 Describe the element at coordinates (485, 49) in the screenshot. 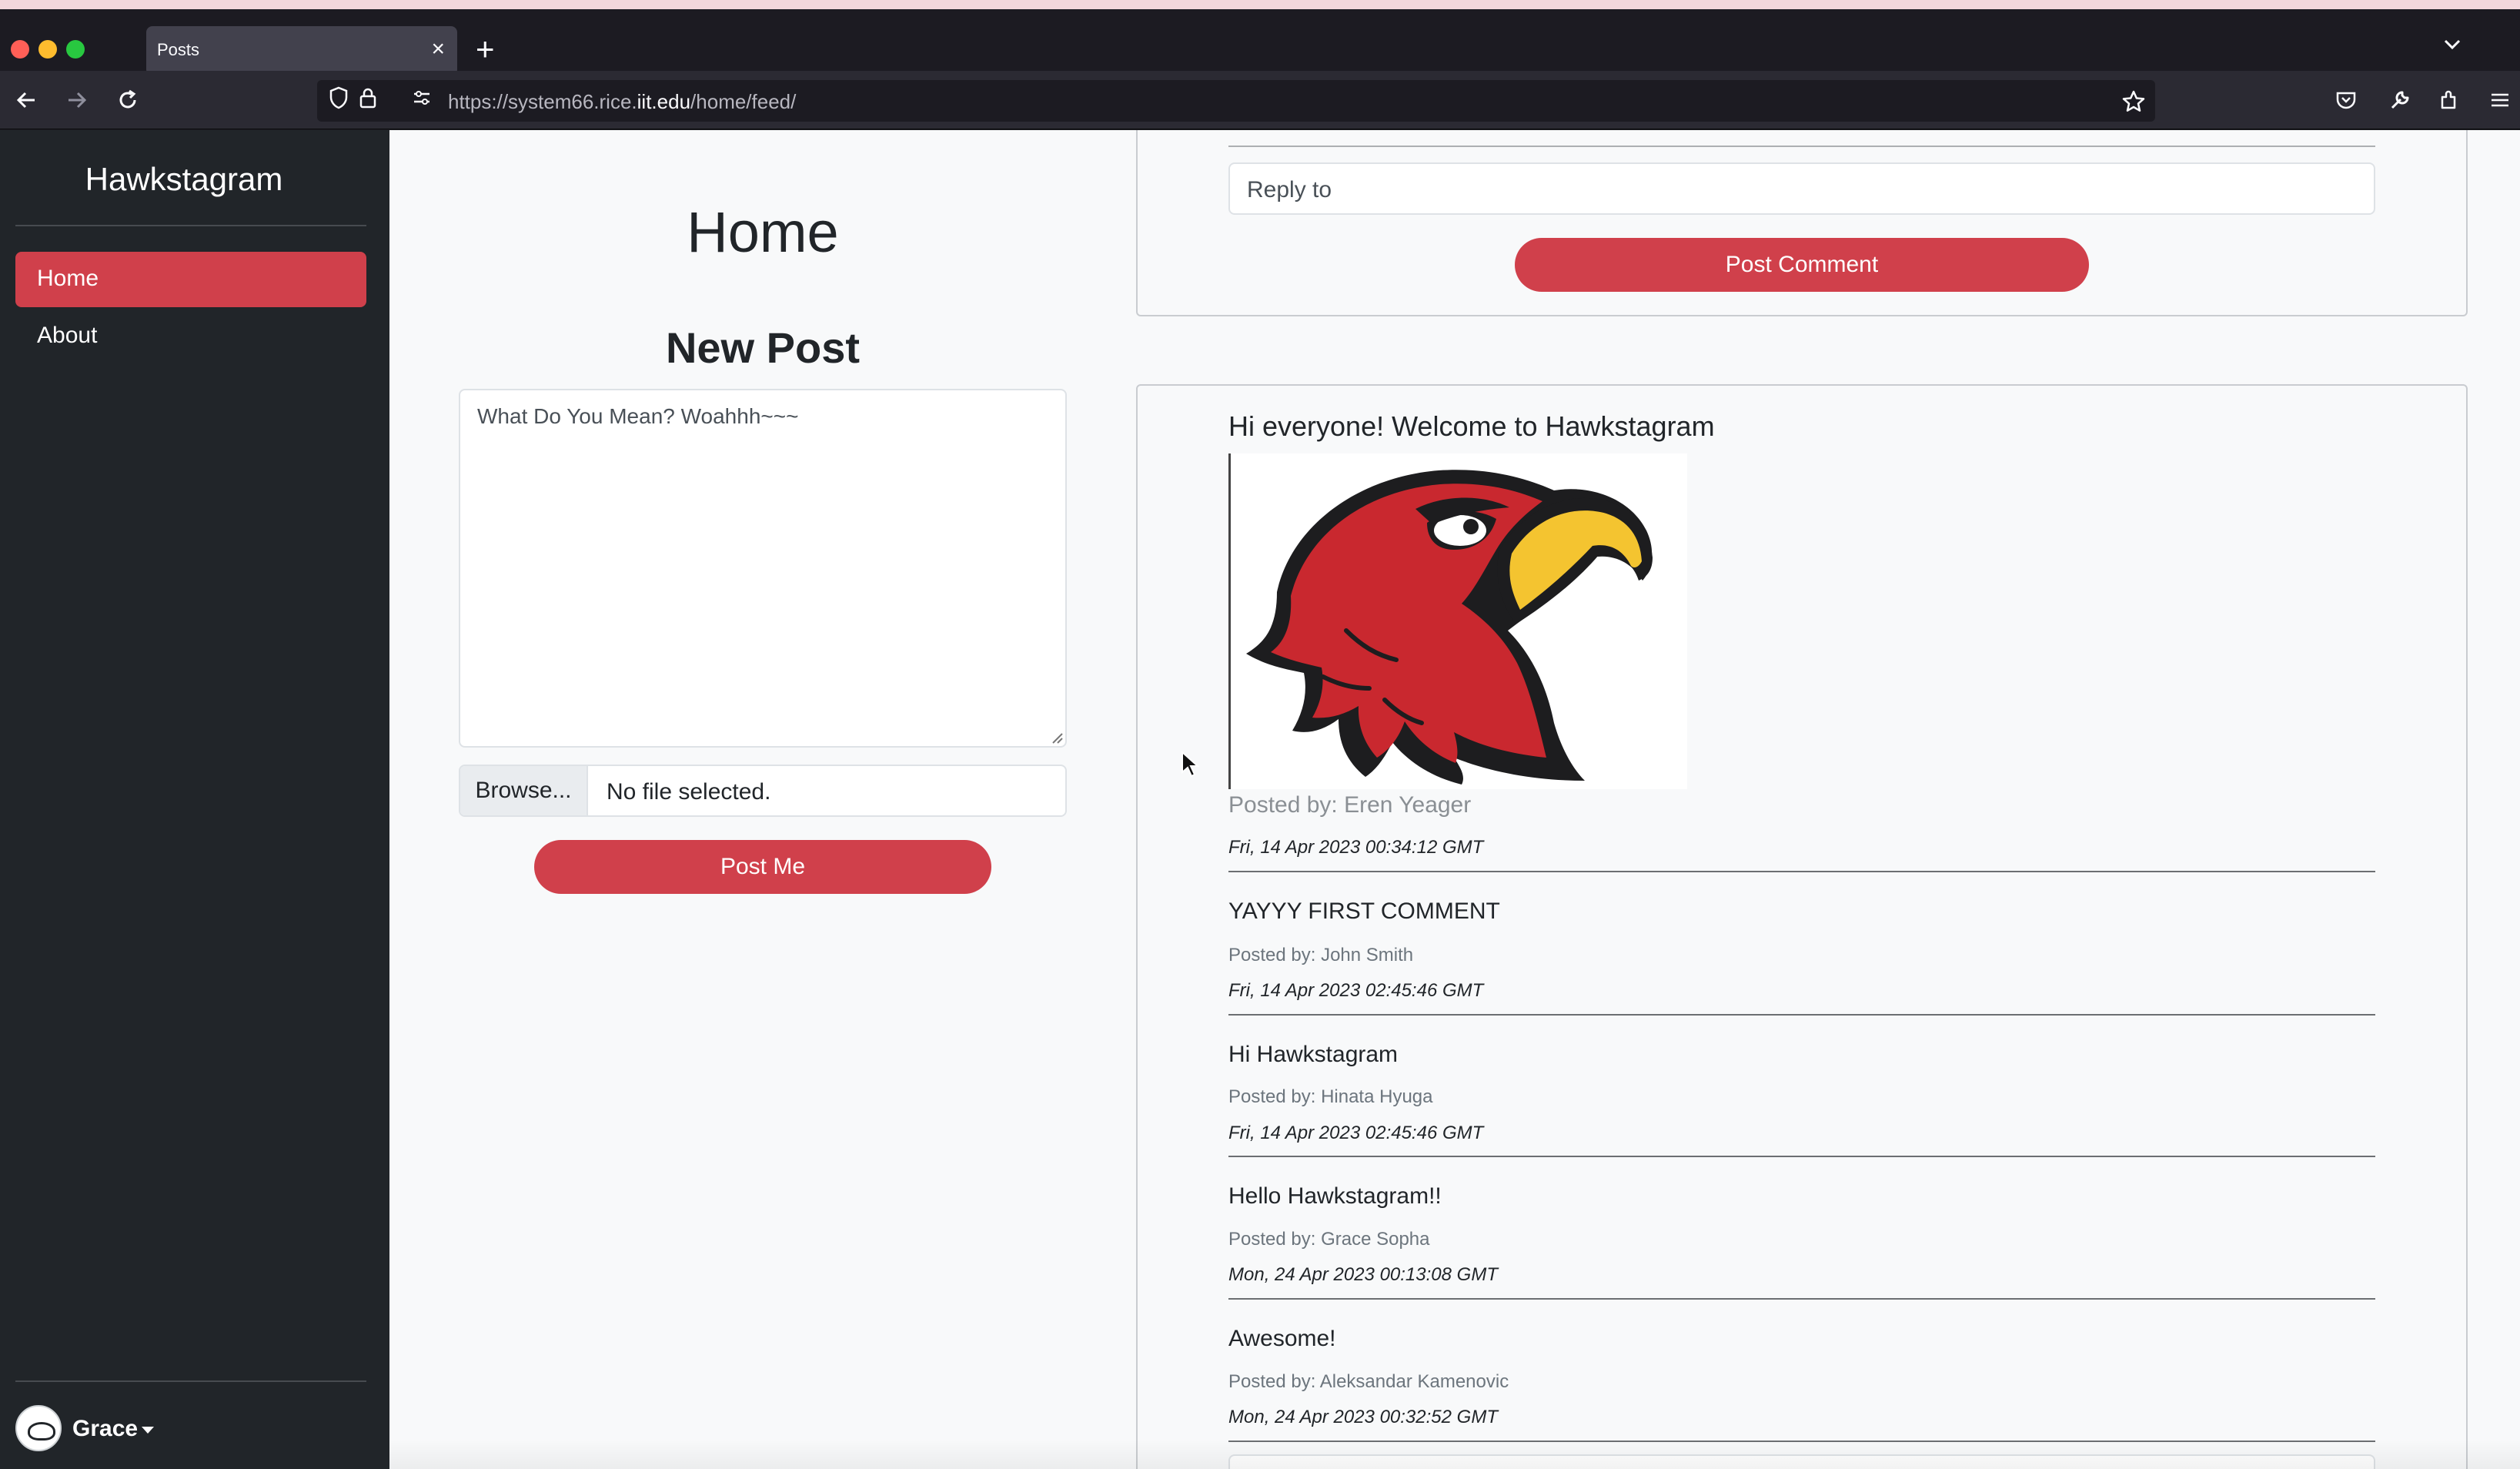

I see `new-tab-button: +` at that location.